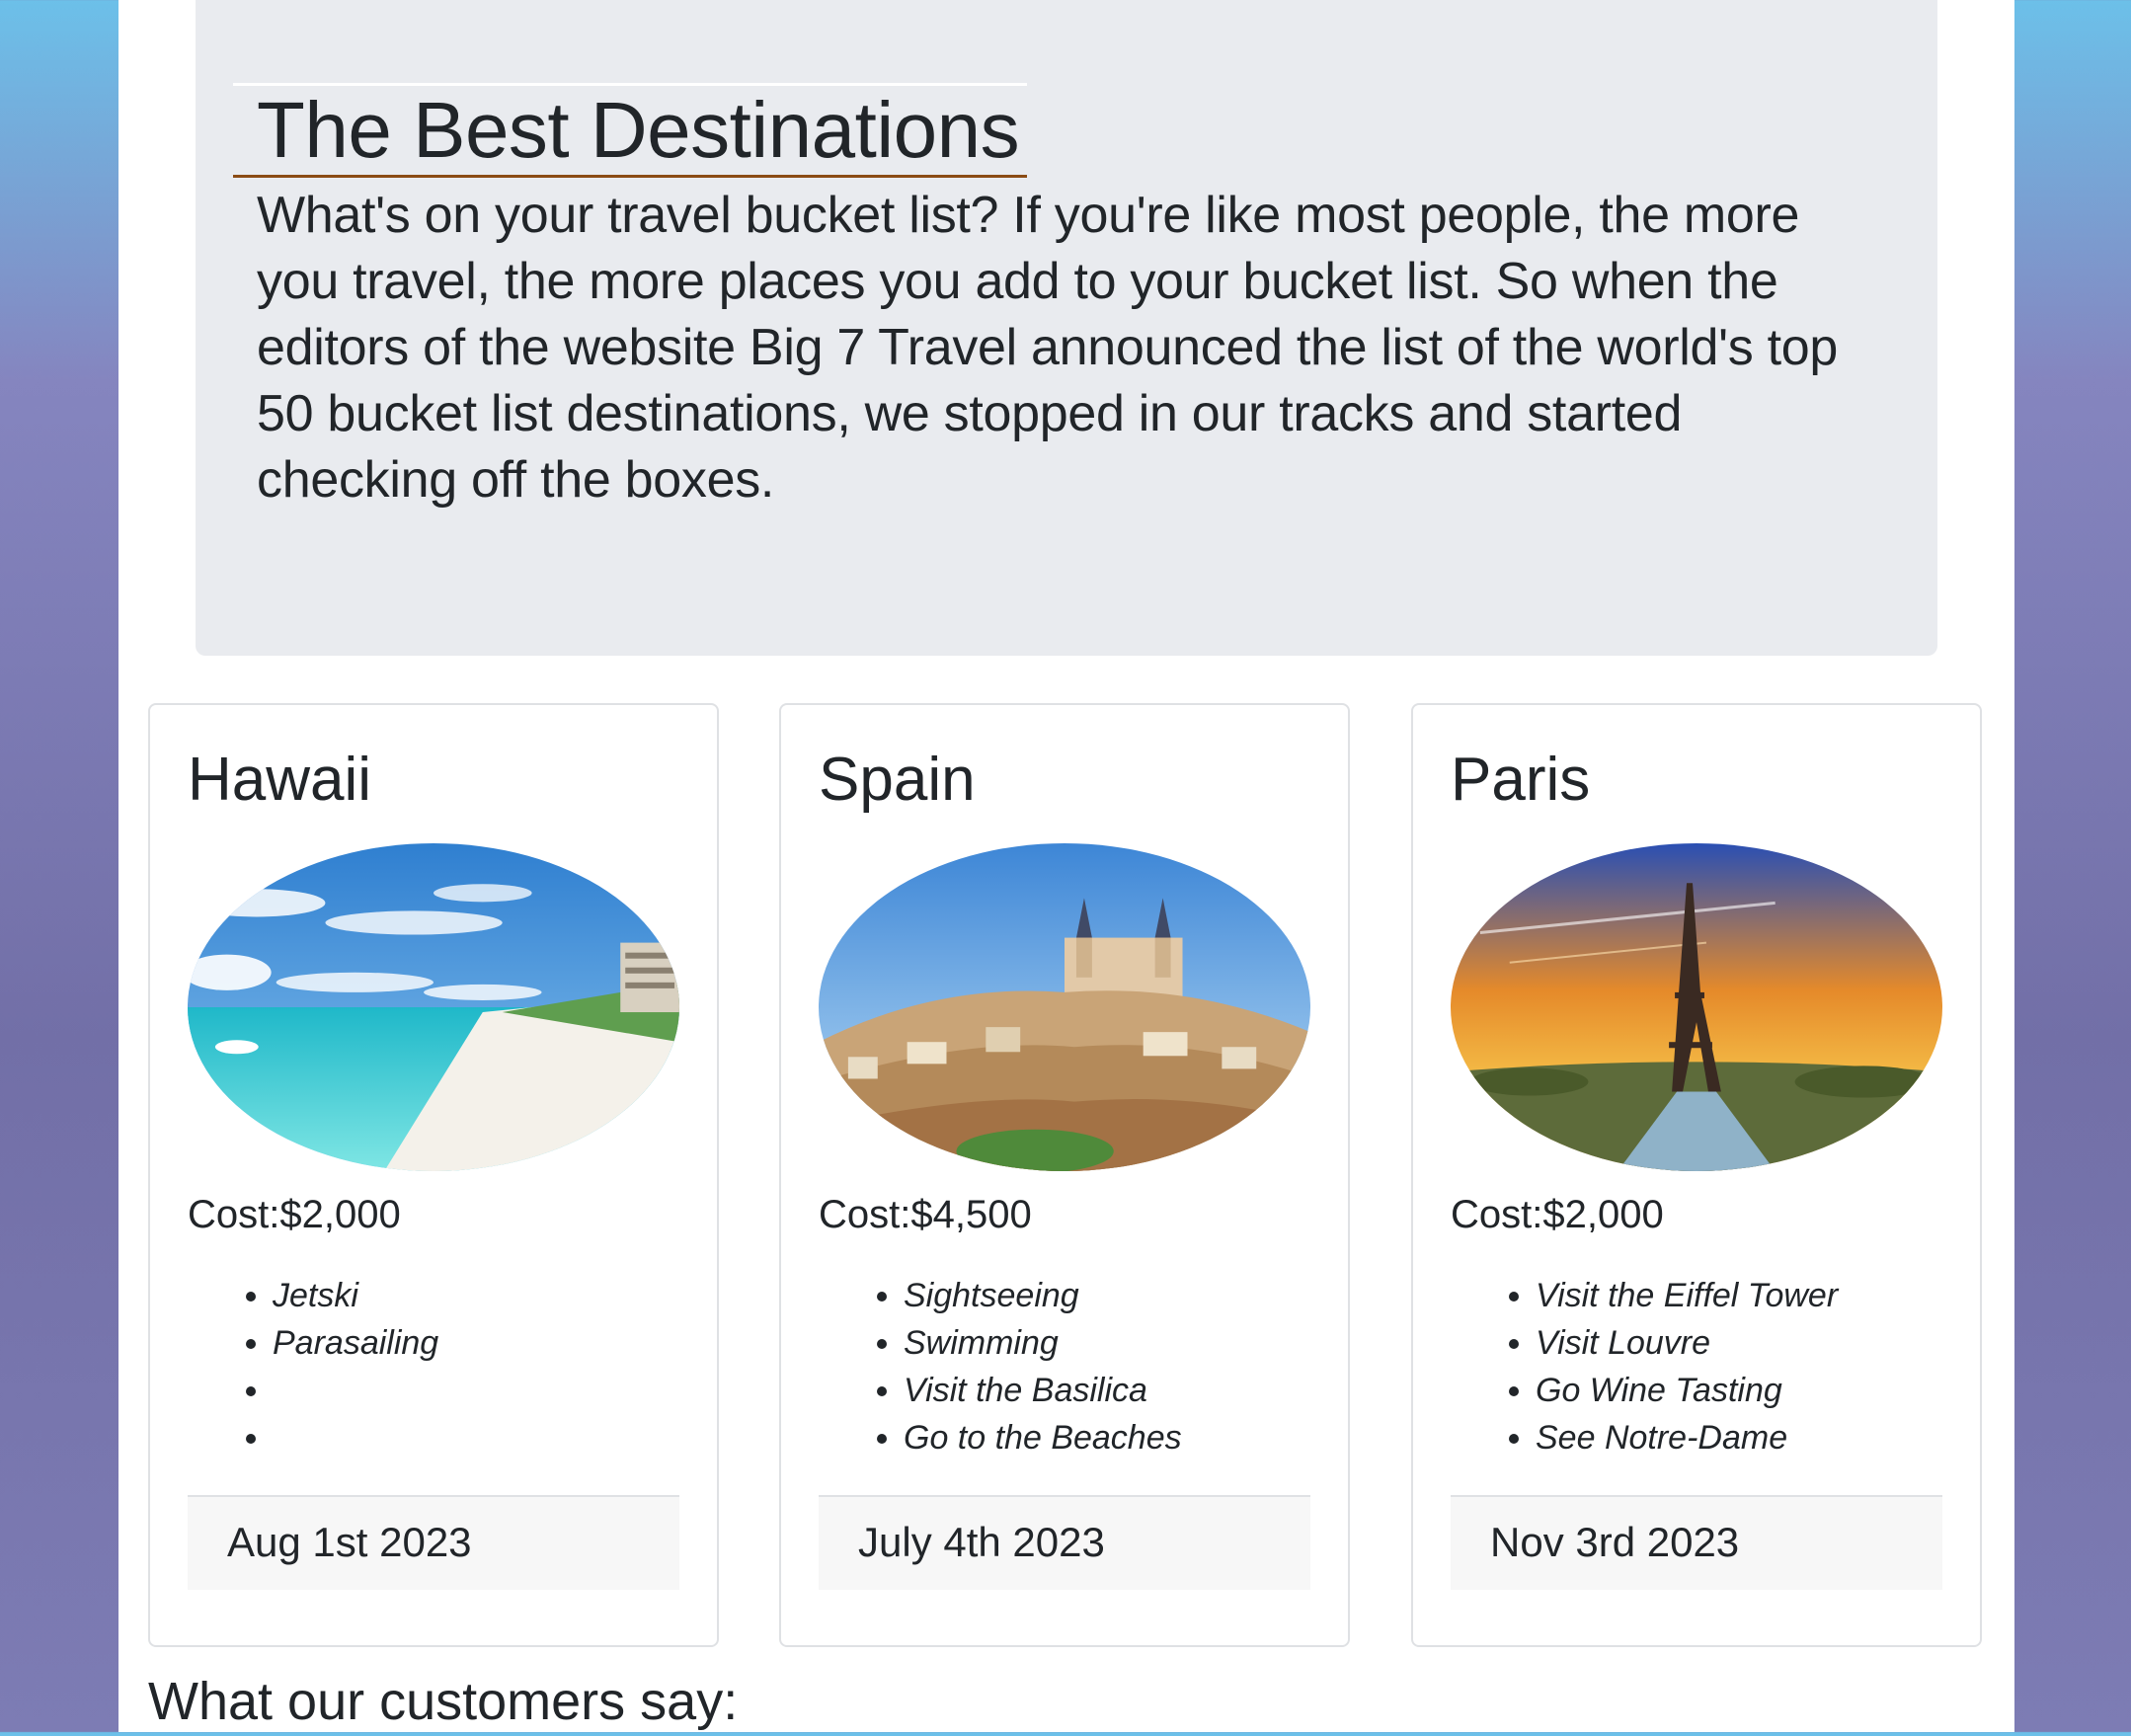  I want to click on activity-list: Jetski Parasailing, so click(336, 1367).